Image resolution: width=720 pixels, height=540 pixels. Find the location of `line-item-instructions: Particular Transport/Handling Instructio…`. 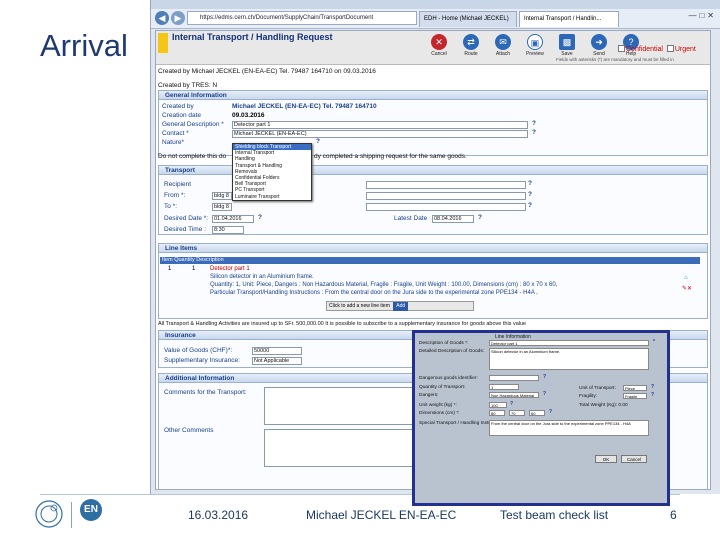

line-item-instructions: Particular Transport/Handling Instructio… is located at coordinates (374, 293).